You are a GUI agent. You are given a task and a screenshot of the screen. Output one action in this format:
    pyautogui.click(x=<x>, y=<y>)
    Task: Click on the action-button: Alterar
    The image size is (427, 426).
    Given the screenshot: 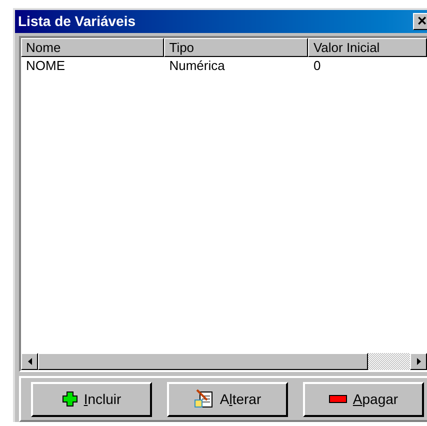 What is the action you would take?
    pyautogui.click(x=227, y=399)
    